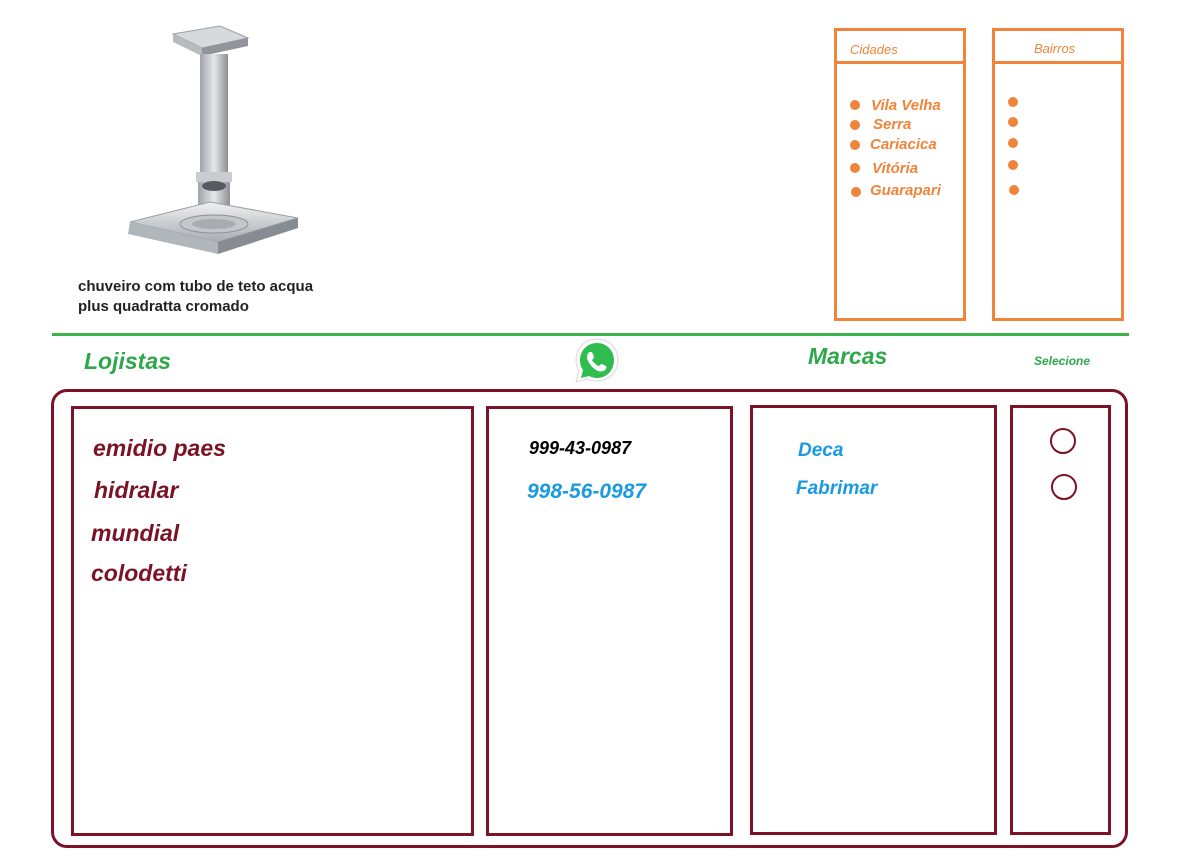  I want to click on cities-panel-header: Cidades, so click(900, 47).